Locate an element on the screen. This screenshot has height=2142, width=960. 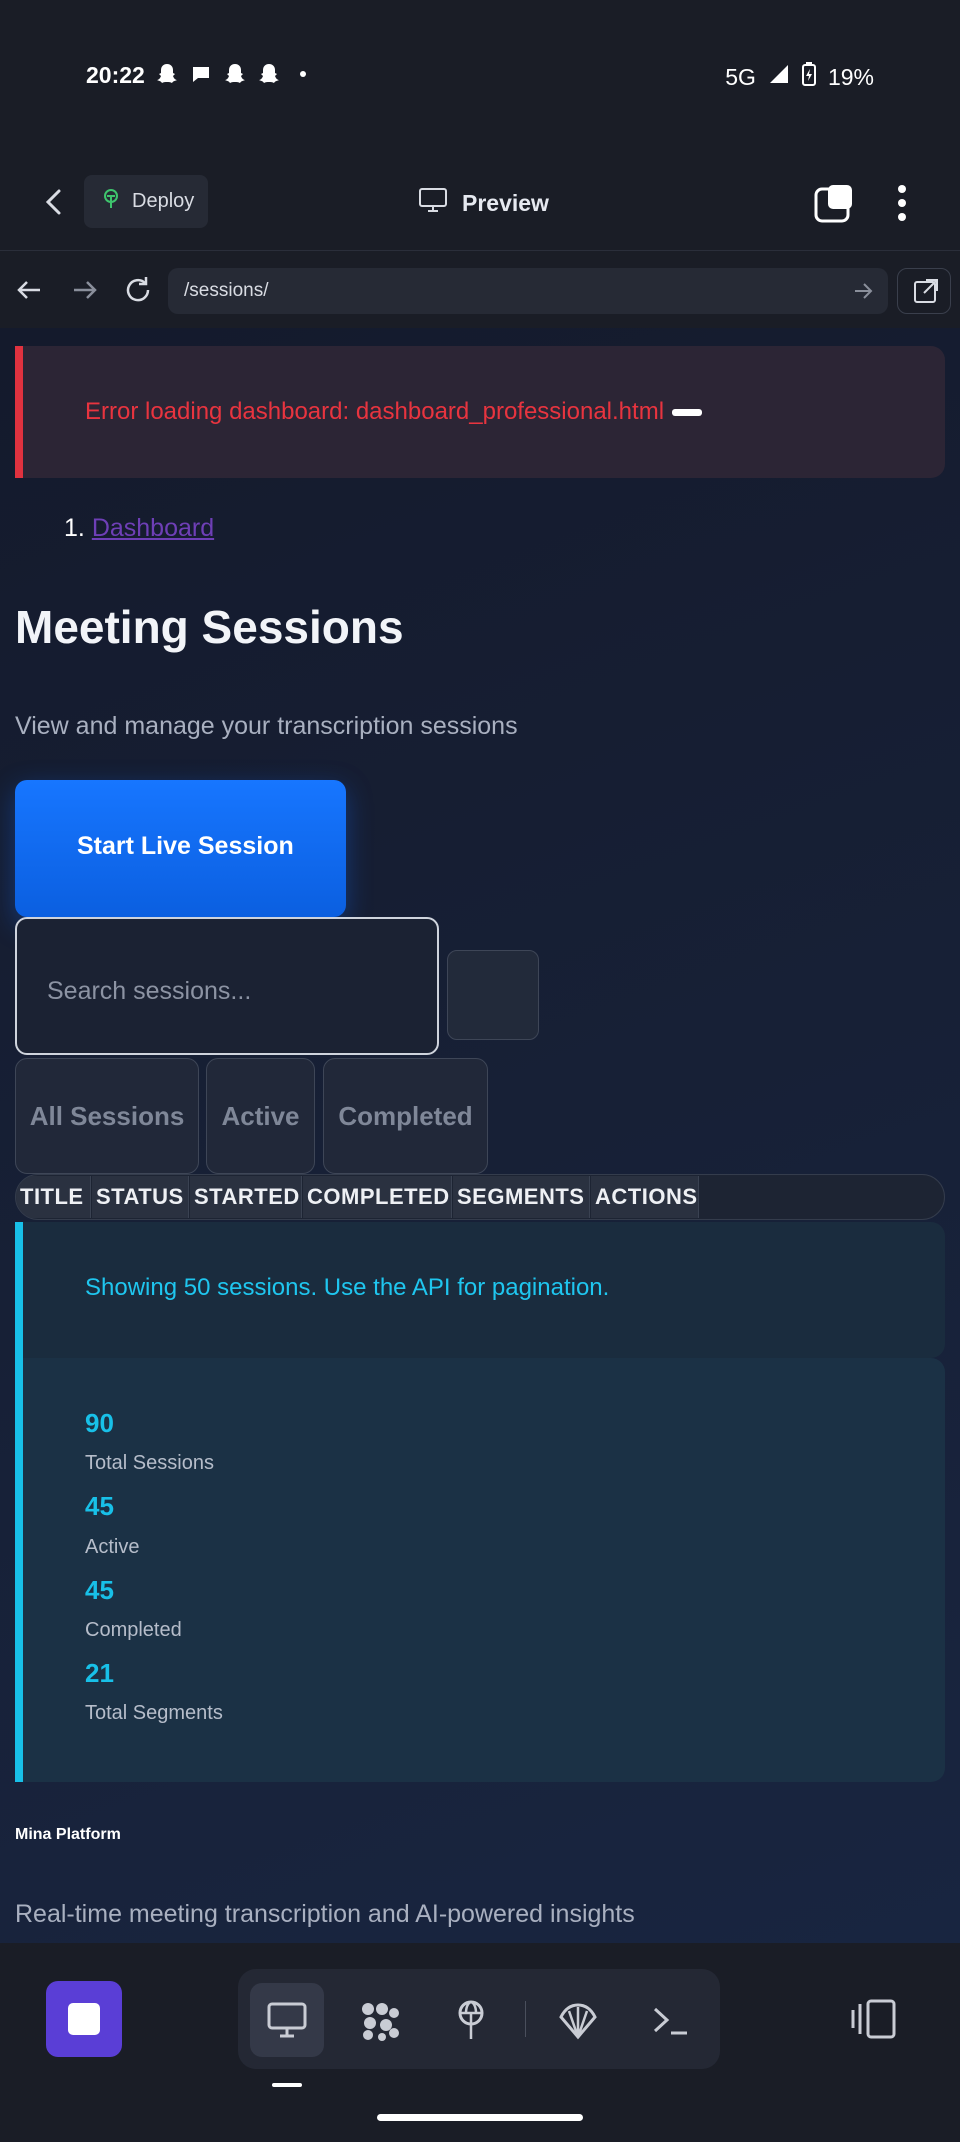
stat-active-value: 45 is located at coordinates (99, 1506).